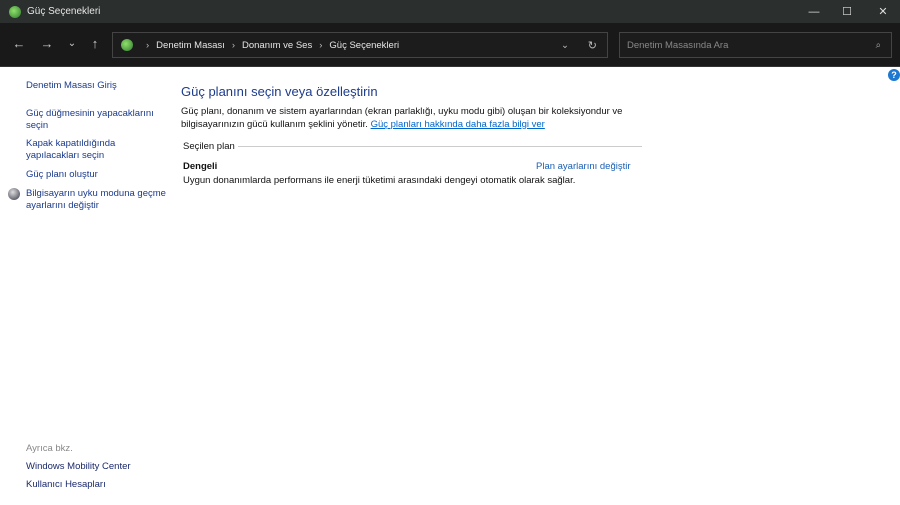 Image resolution: width=900 pixels, height=505 pixels. What do you see at coordinates (96, 86) in the screenshot?
I see `sidebar-home-link: Denetim Masası Giriş` at bounding box center [96, 86].